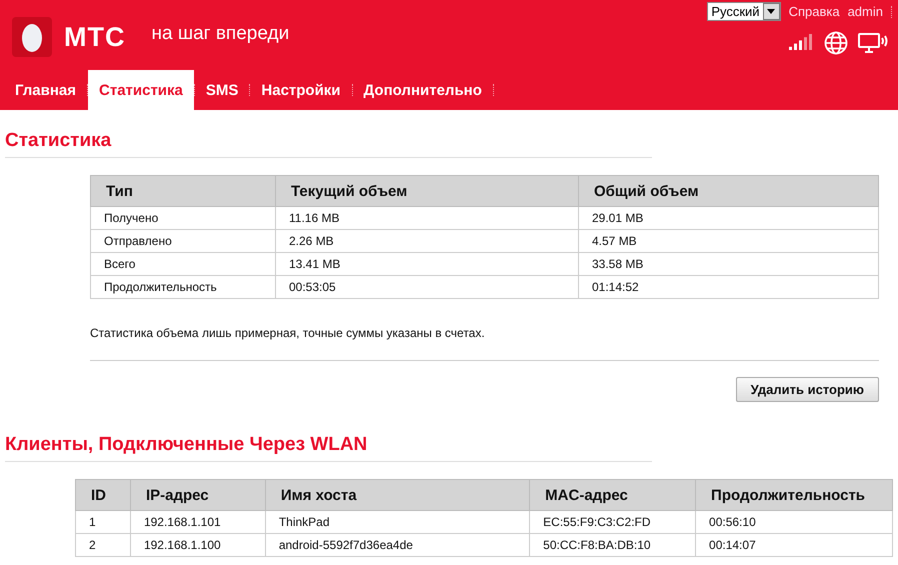 The width and height of the screenshot is (898, 565). I want to click on table-cell: 50:CC:F8:BA:DB:10, so click(613, 545).